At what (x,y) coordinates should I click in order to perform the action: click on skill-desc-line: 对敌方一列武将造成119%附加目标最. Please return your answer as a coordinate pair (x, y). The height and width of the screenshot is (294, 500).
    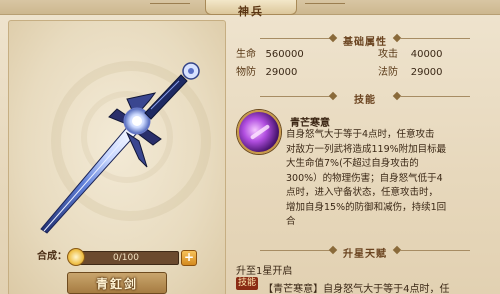
    Looking at the image, I should click on (366, 149).